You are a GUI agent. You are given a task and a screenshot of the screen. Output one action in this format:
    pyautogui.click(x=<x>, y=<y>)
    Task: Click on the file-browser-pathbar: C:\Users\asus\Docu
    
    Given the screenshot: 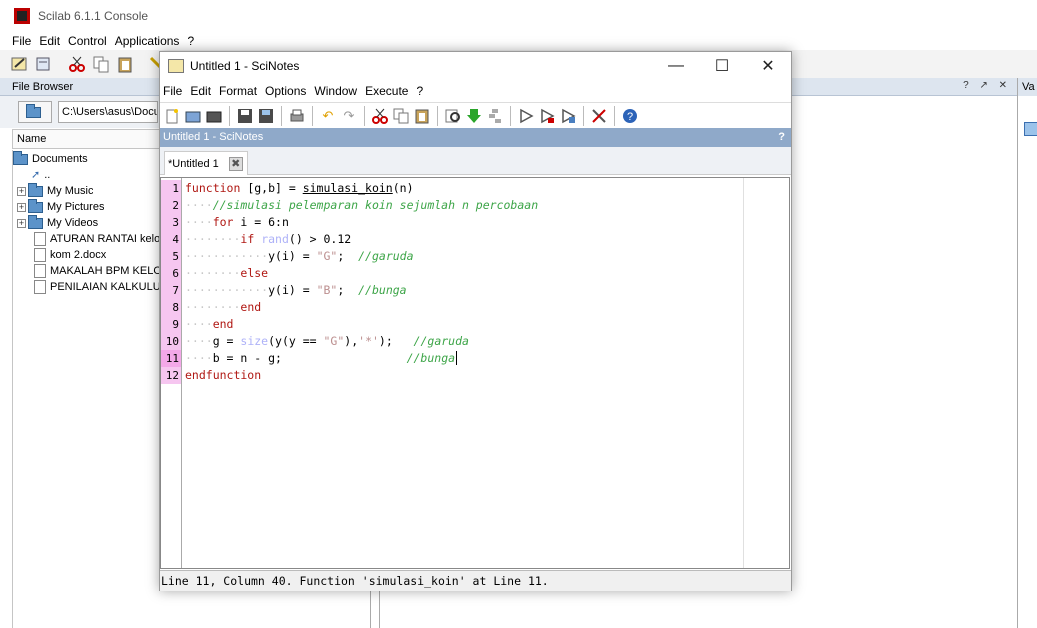 What is the action you would take?
    pyautogui.click(x=80, y=112)
    